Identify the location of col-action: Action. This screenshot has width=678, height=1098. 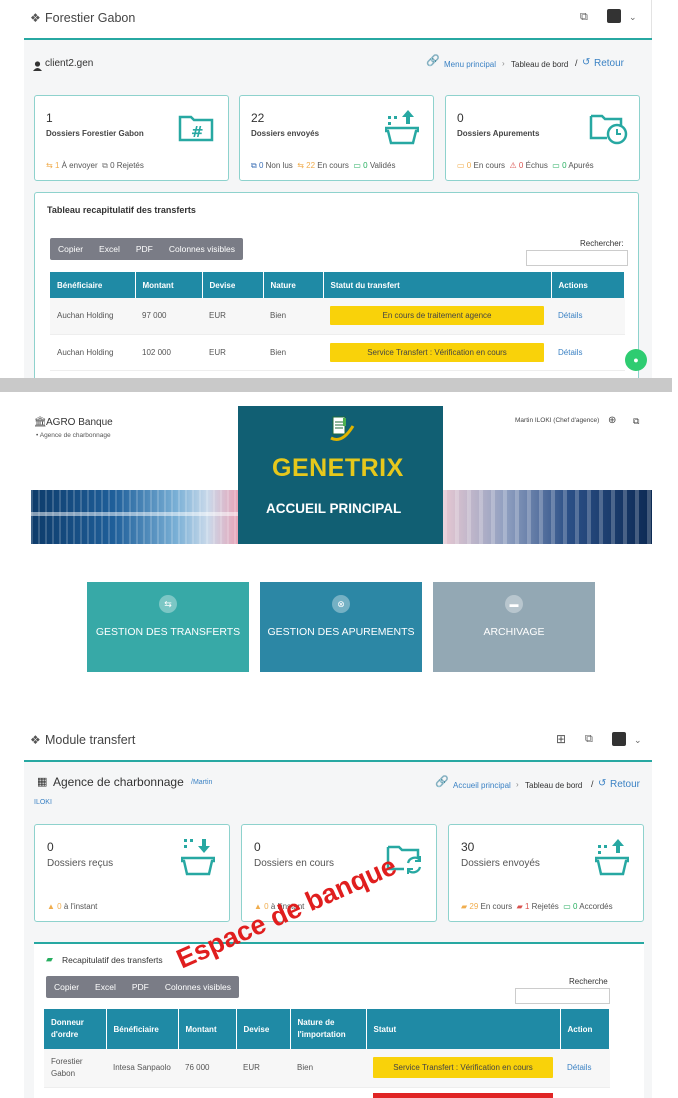
(585, 1029).